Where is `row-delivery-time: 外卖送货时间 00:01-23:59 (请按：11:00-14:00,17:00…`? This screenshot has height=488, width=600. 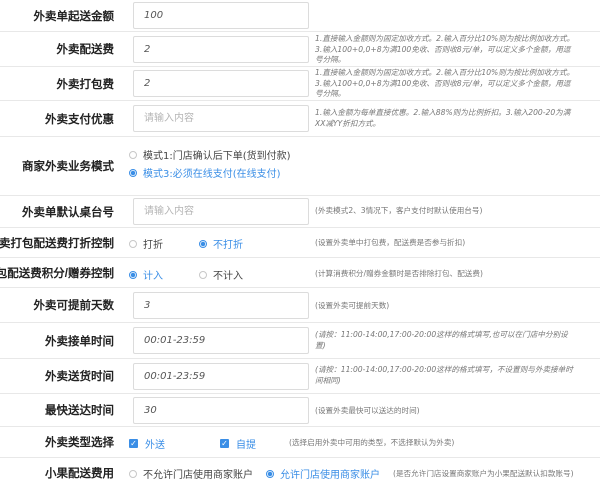
row-delivery-time: 外卖送货时间 00:01-23:59 (请按：11:00-14:00,17:00… is located at coordinates (300, 376).